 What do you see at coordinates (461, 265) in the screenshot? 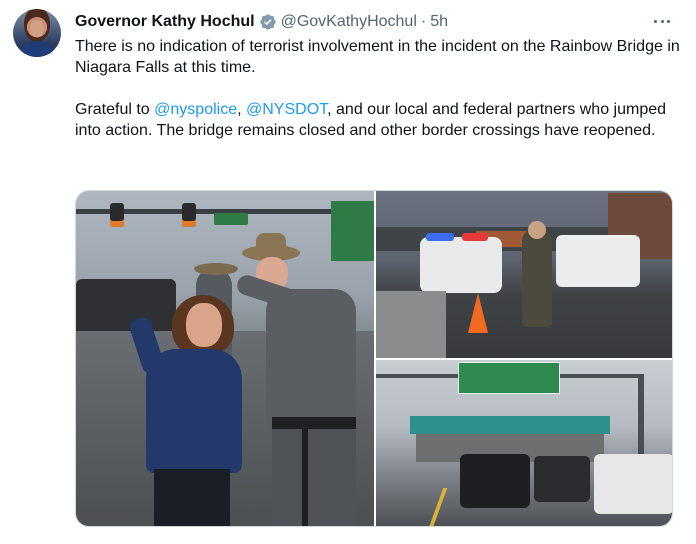
I see `police-suv-left` at bounding box center [461, 265].